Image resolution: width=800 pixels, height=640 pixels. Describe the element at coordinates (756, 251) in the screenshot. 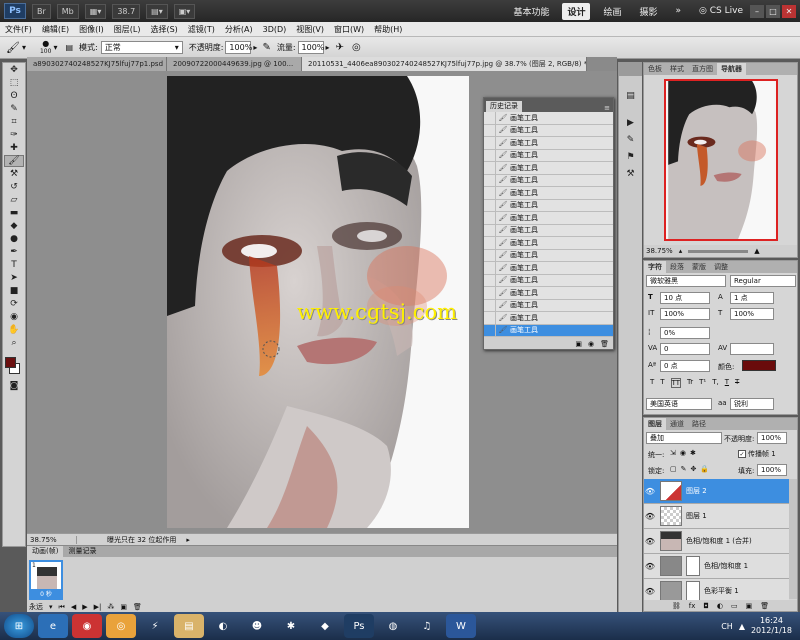

I see `zoom-in-icon: ▲` at that location.